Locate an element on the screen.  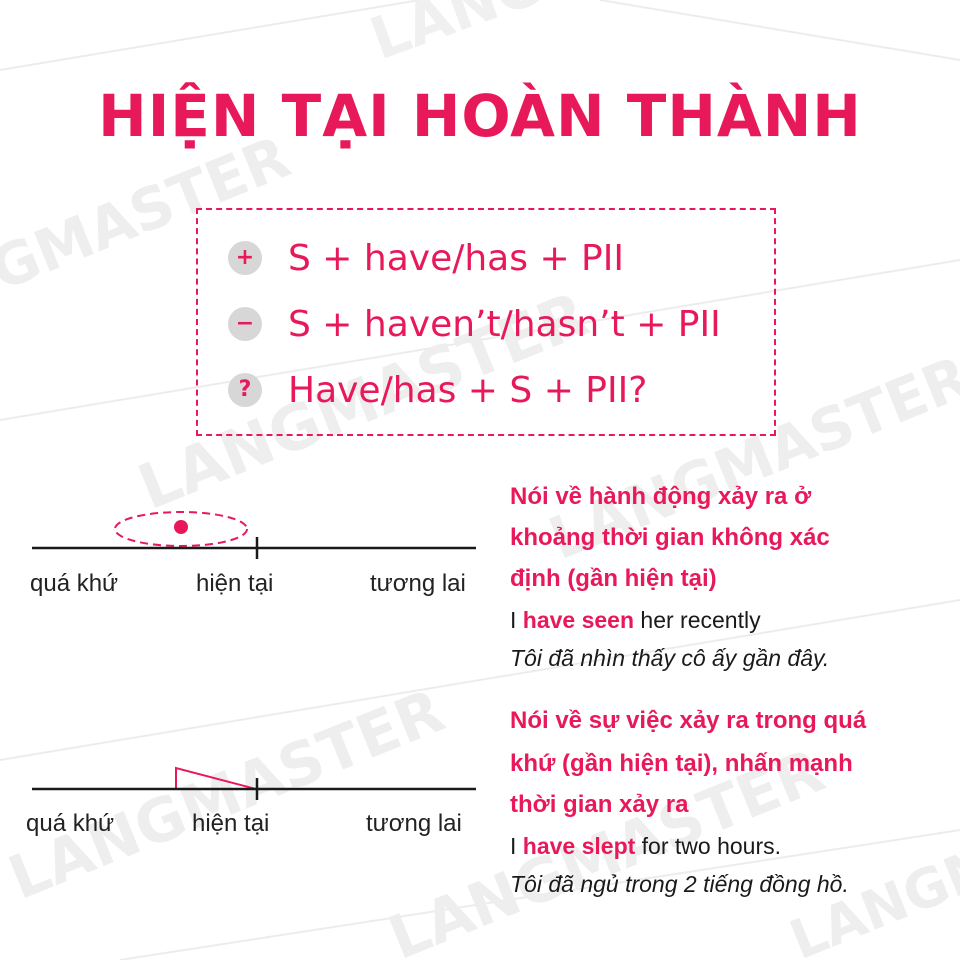
formula-affirmative: + S + have/has + PII is located at coordinates (426, 258).